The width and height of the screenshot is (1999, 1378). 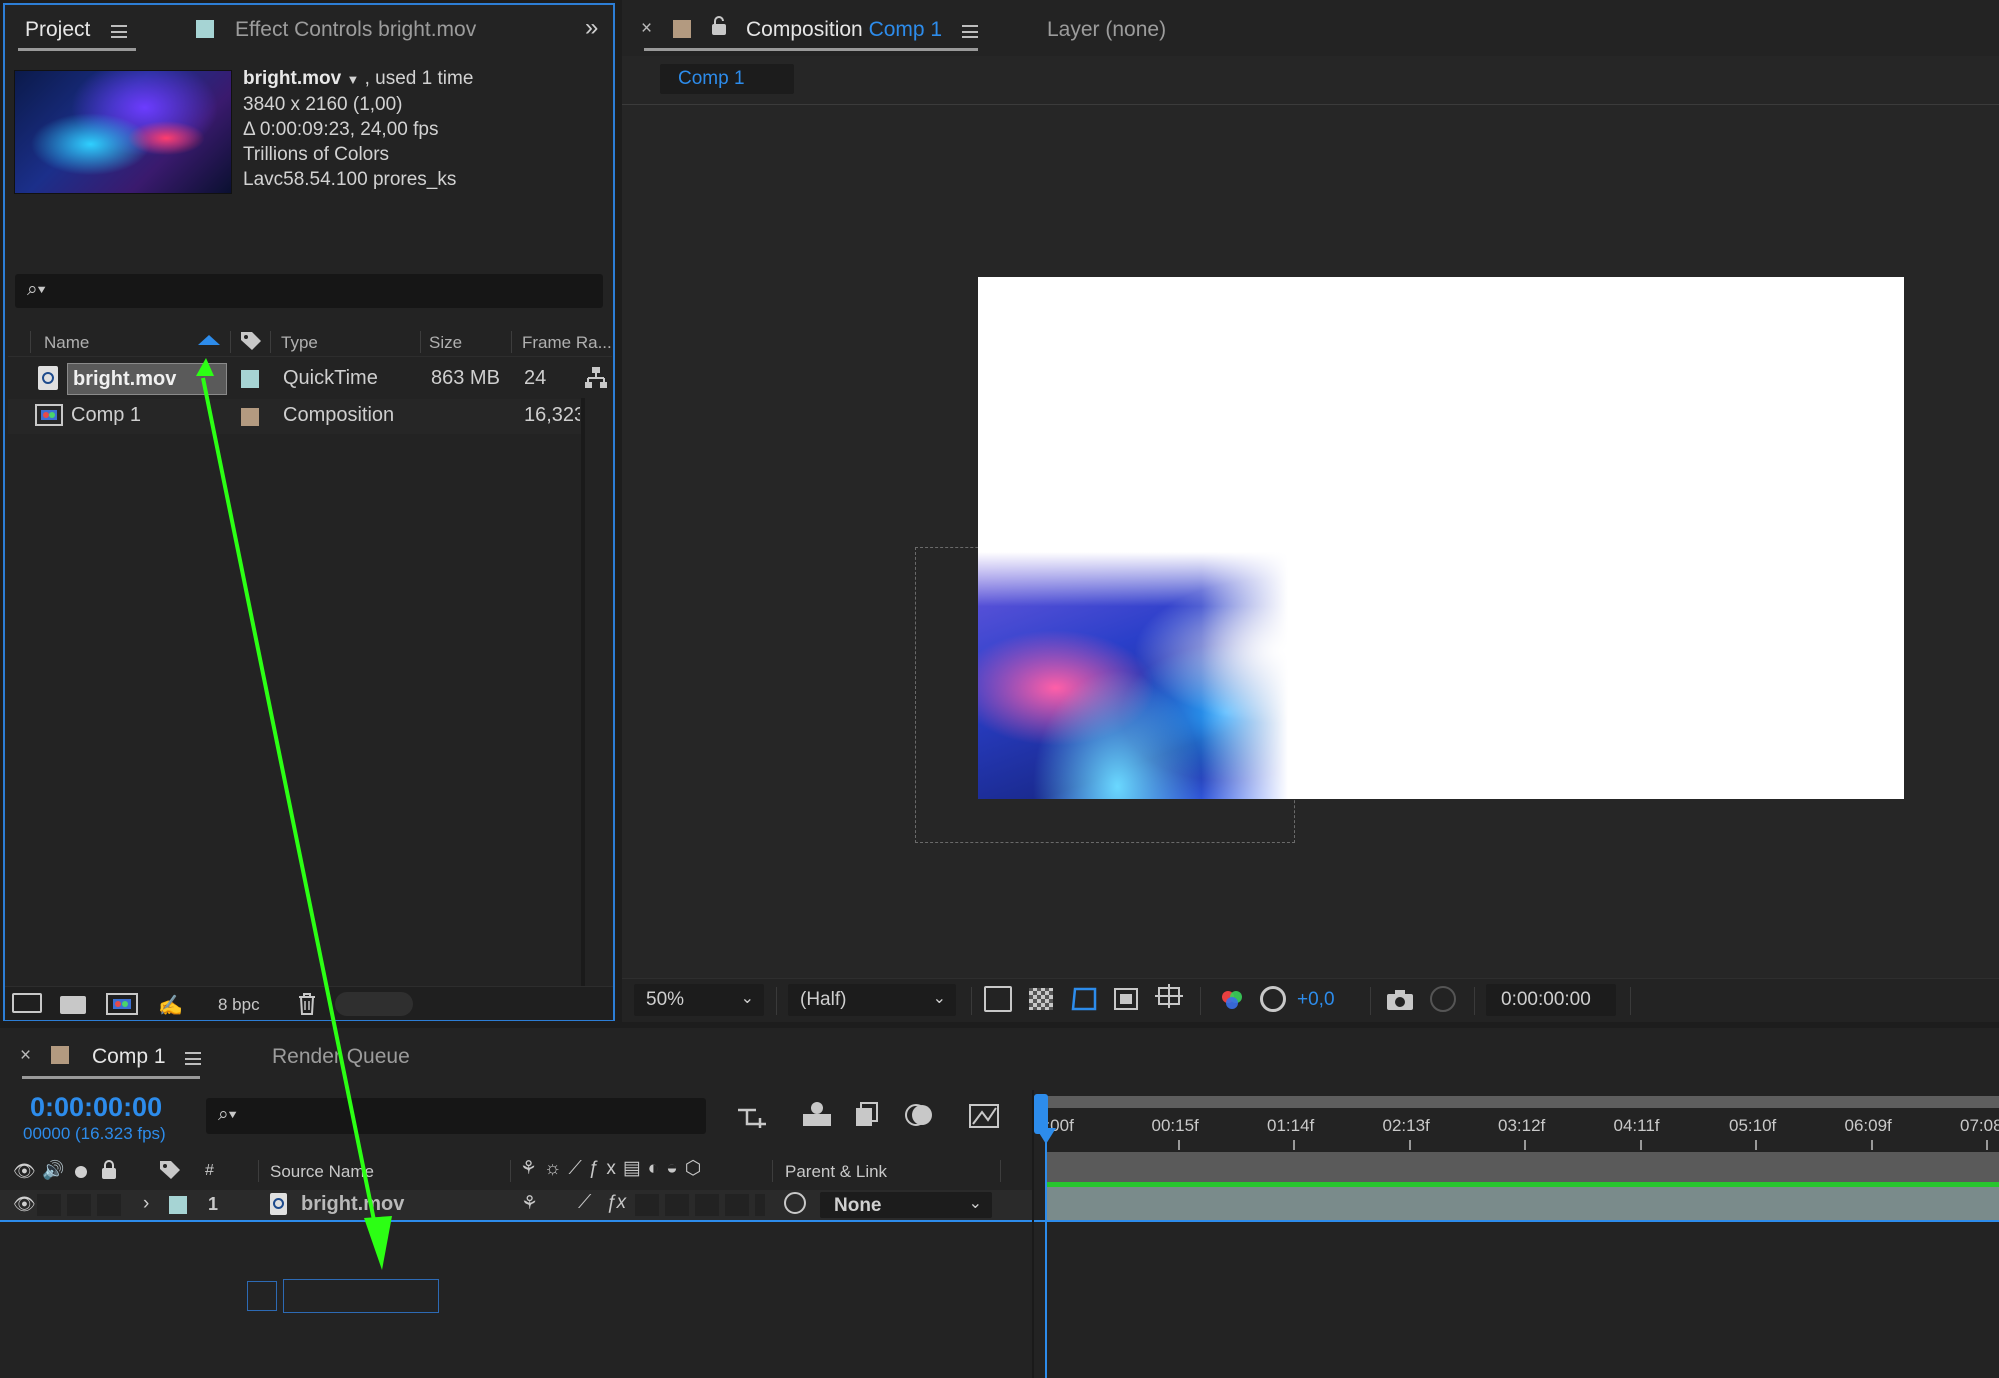 What do you see at coordinates (583, 693) in the screenshot?
I see `project-scroll-column` at bounding box center [583, 693].